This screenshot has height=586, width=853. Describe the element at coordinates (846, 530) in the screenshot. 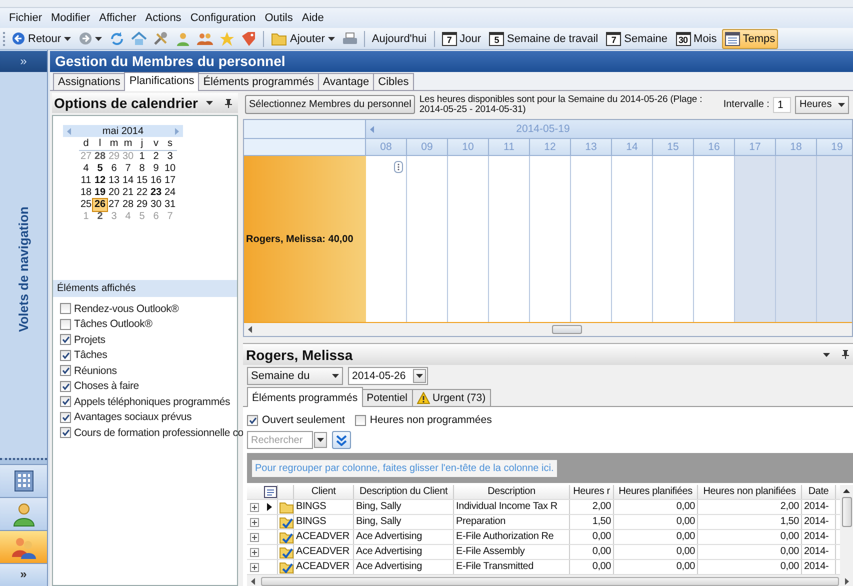

I see `vertical-scrollbar` at that location.